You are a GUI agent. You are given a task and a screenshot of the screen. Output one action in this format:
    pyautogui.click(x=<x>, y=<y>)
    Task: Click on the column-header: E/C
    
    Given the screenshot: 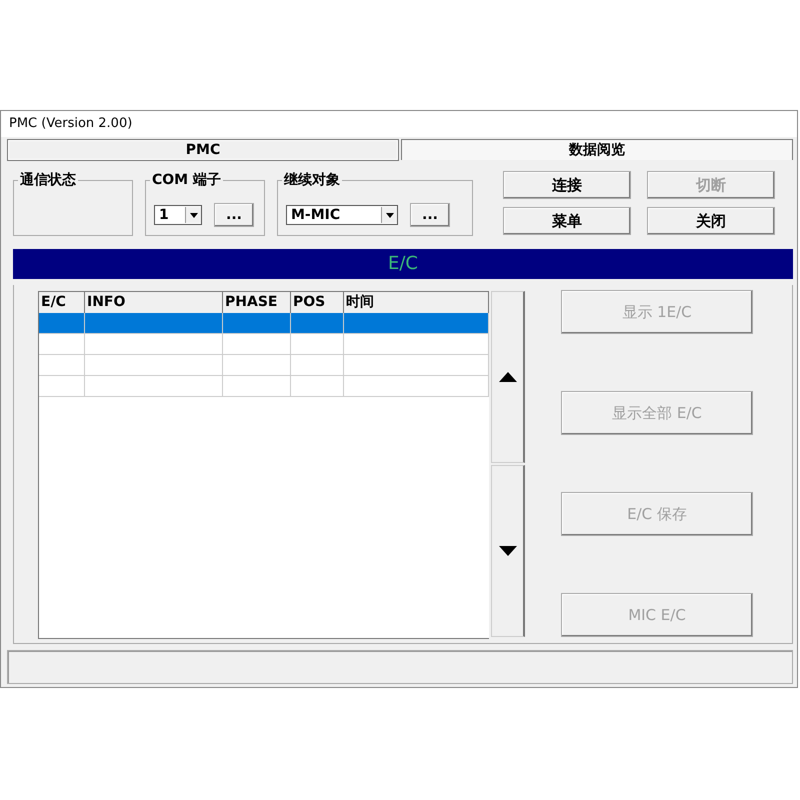 What is the action you would take?
    pyautogui.click(x=62, y=303)
    